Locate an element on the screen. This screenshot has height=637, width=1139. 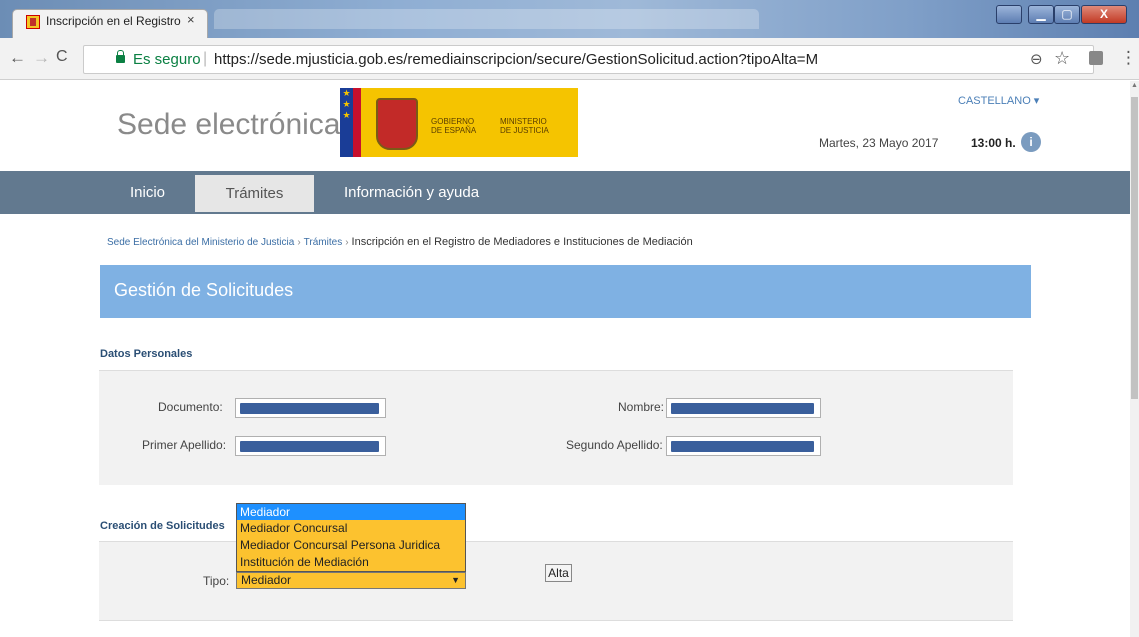
documento-field is located at coordinates (310, 408).